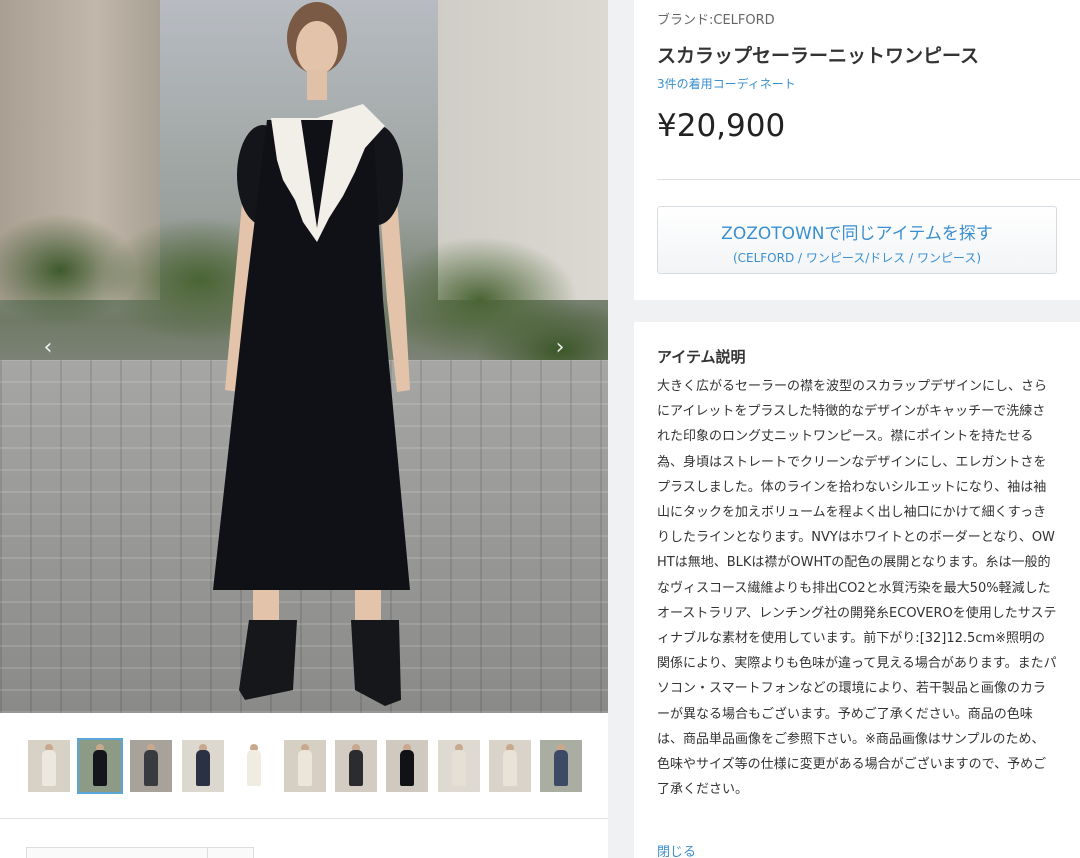 The height and width of the screenshot is (858, 1080). I want to click on divider, so click(868, 179).